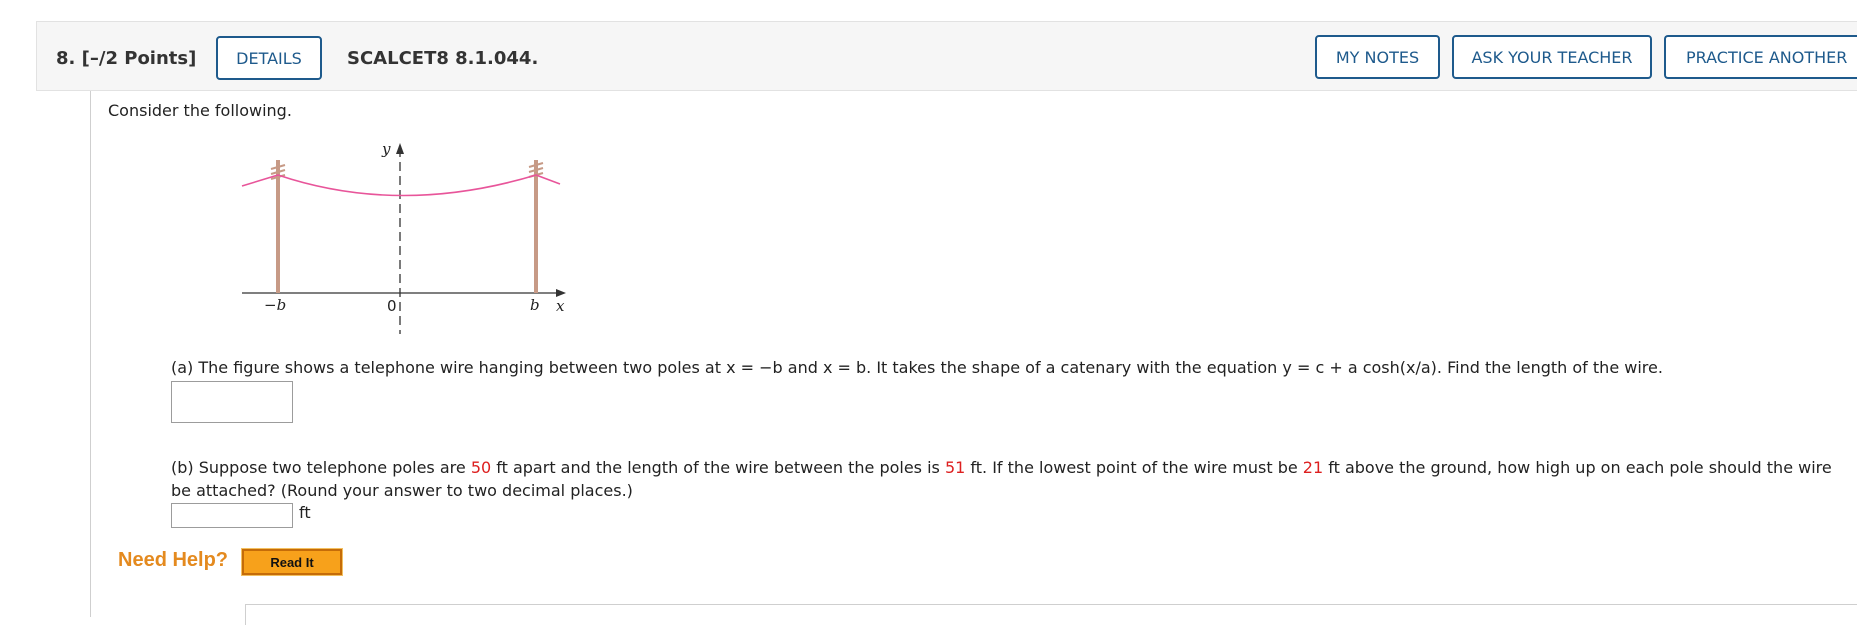 The height and width of the screenshot is (625, 1857). What do you see at coordinates (392, 306) in the screenshot?
I see `origin-label: 0` at bounding box center [392, 306].